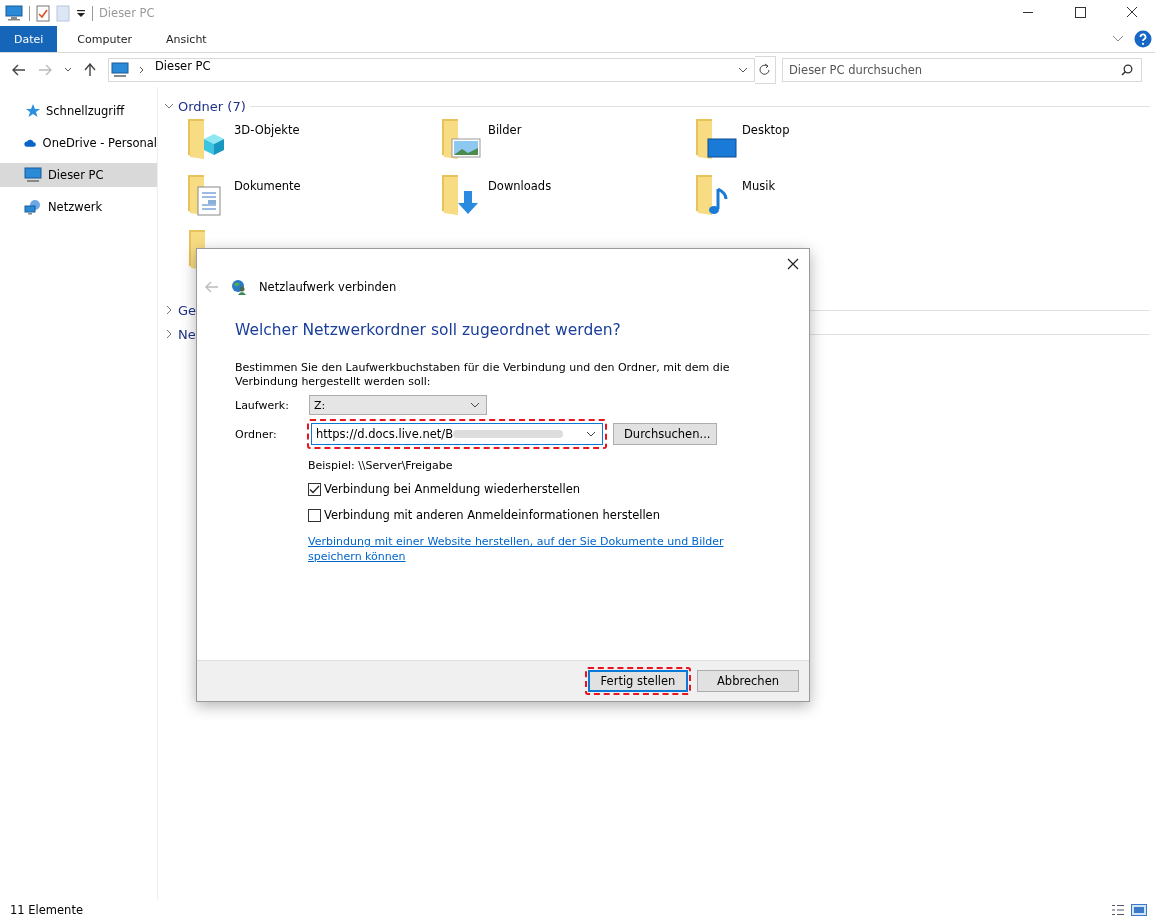 The width and height of the screenshot is (1155, 919). Describe the element at coordinates (505, 130) in the screenshot. I see `folder-name: Bilder` at that location.